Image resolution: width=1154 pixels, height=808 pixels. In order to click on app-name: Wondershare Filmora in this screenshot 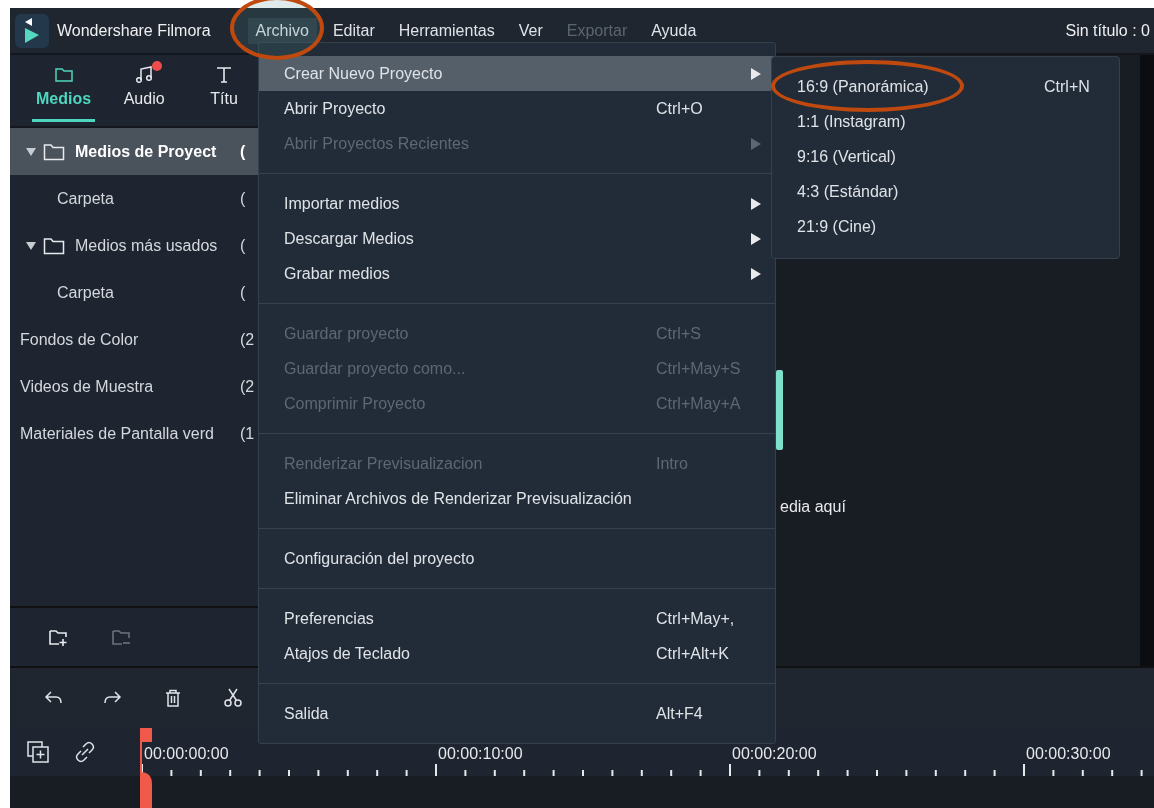, I will do `click(134, 30)`.